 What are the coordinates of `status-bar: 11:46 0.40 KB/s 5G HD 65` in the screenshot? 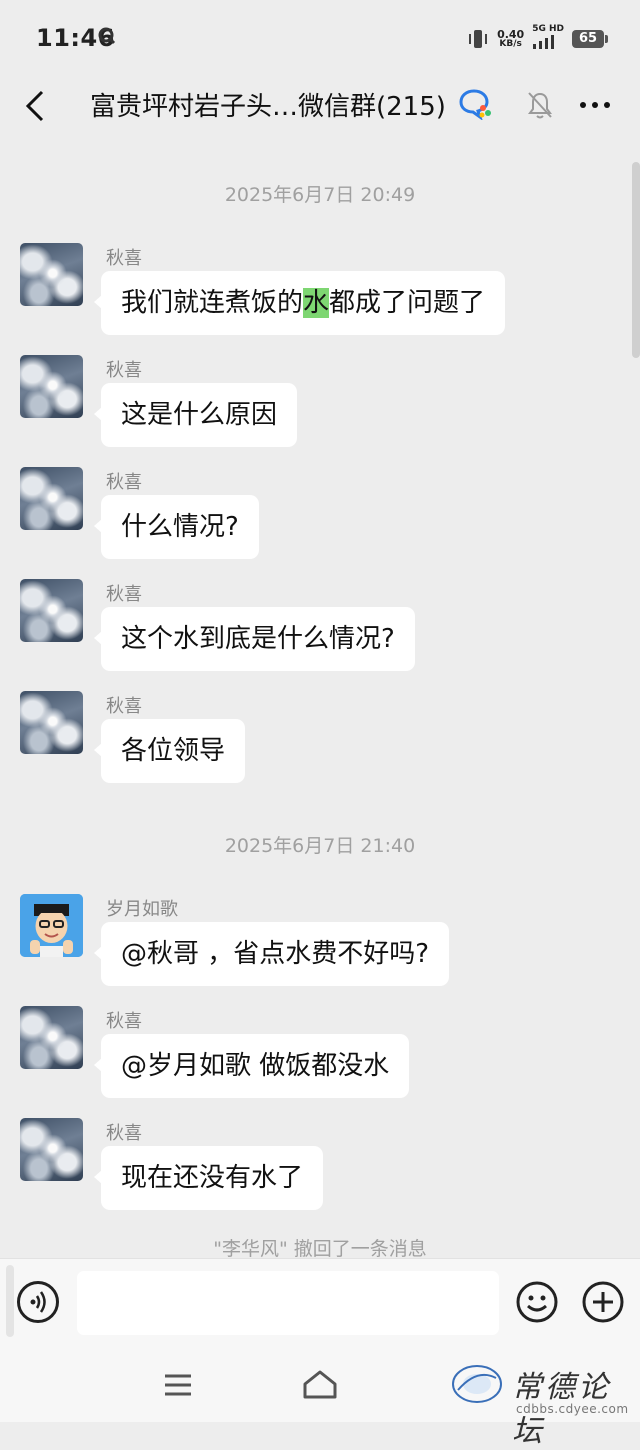 It's located at (320, 39).